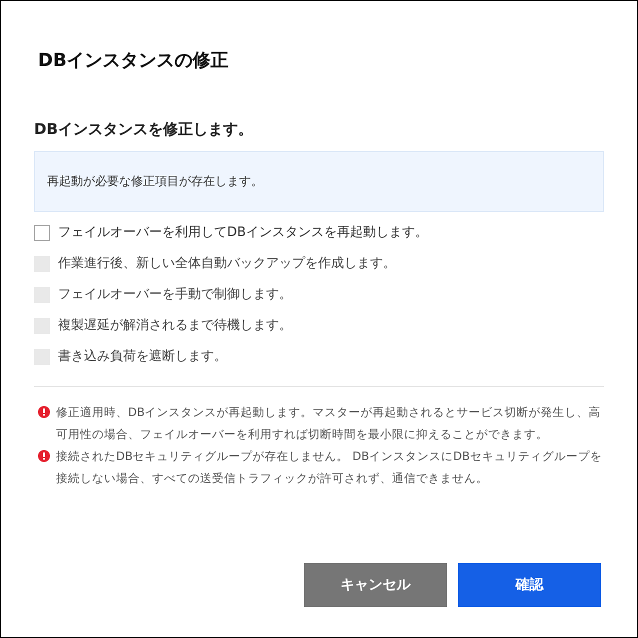 The image size is (638, 638). What do you see at coordinates (144, 129) in the screenshot?
I see `dialog-subtitle: DBインスタンスを修正します。` at bounding box center [144, 129].